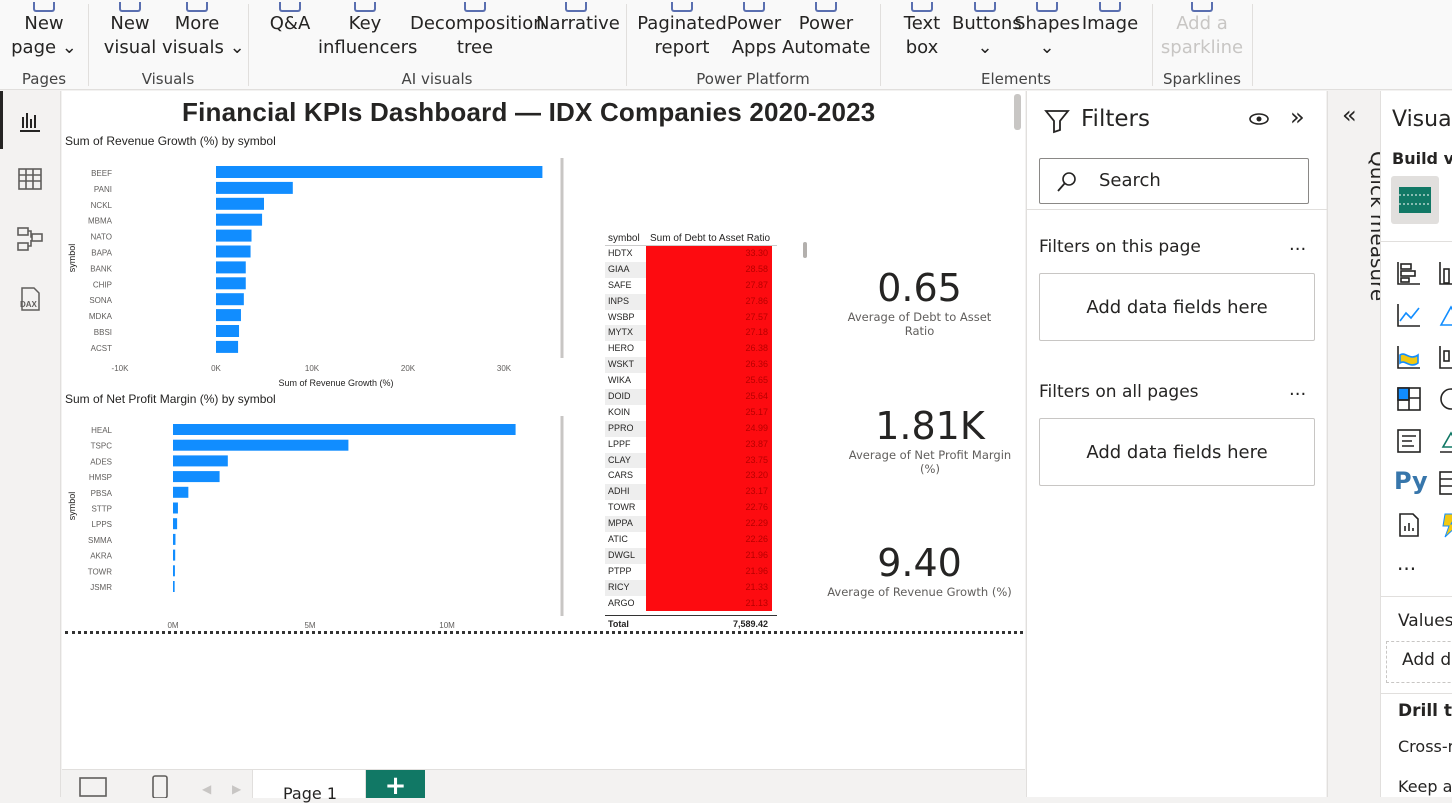 The image size is (1452, 803). Describe the element at coordinates (691, 285) in the screenshot. I see `table-row: SAFE 27.87` at that location.